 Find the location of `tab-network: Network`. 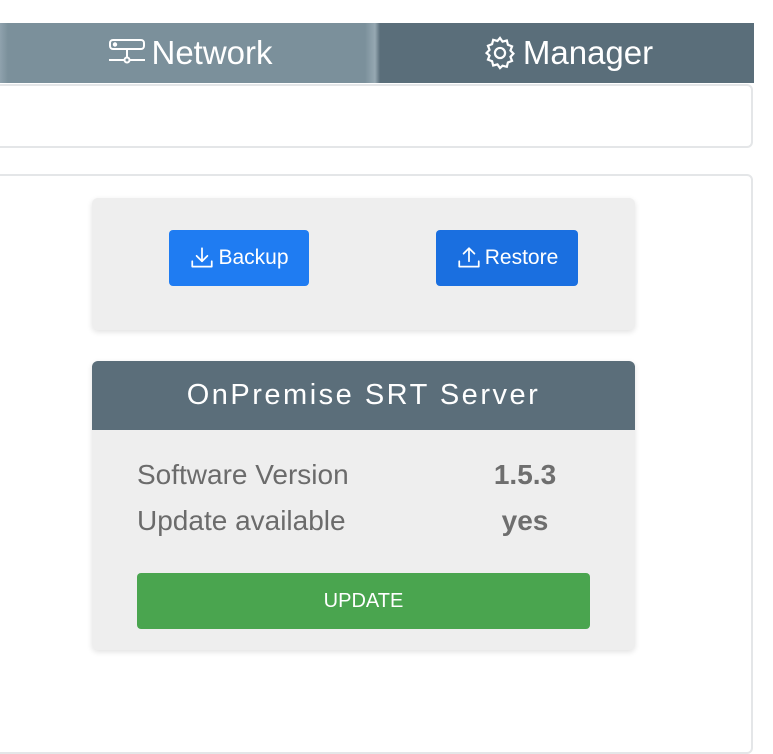

tab-network: Network is located at coordinates (190, 53).